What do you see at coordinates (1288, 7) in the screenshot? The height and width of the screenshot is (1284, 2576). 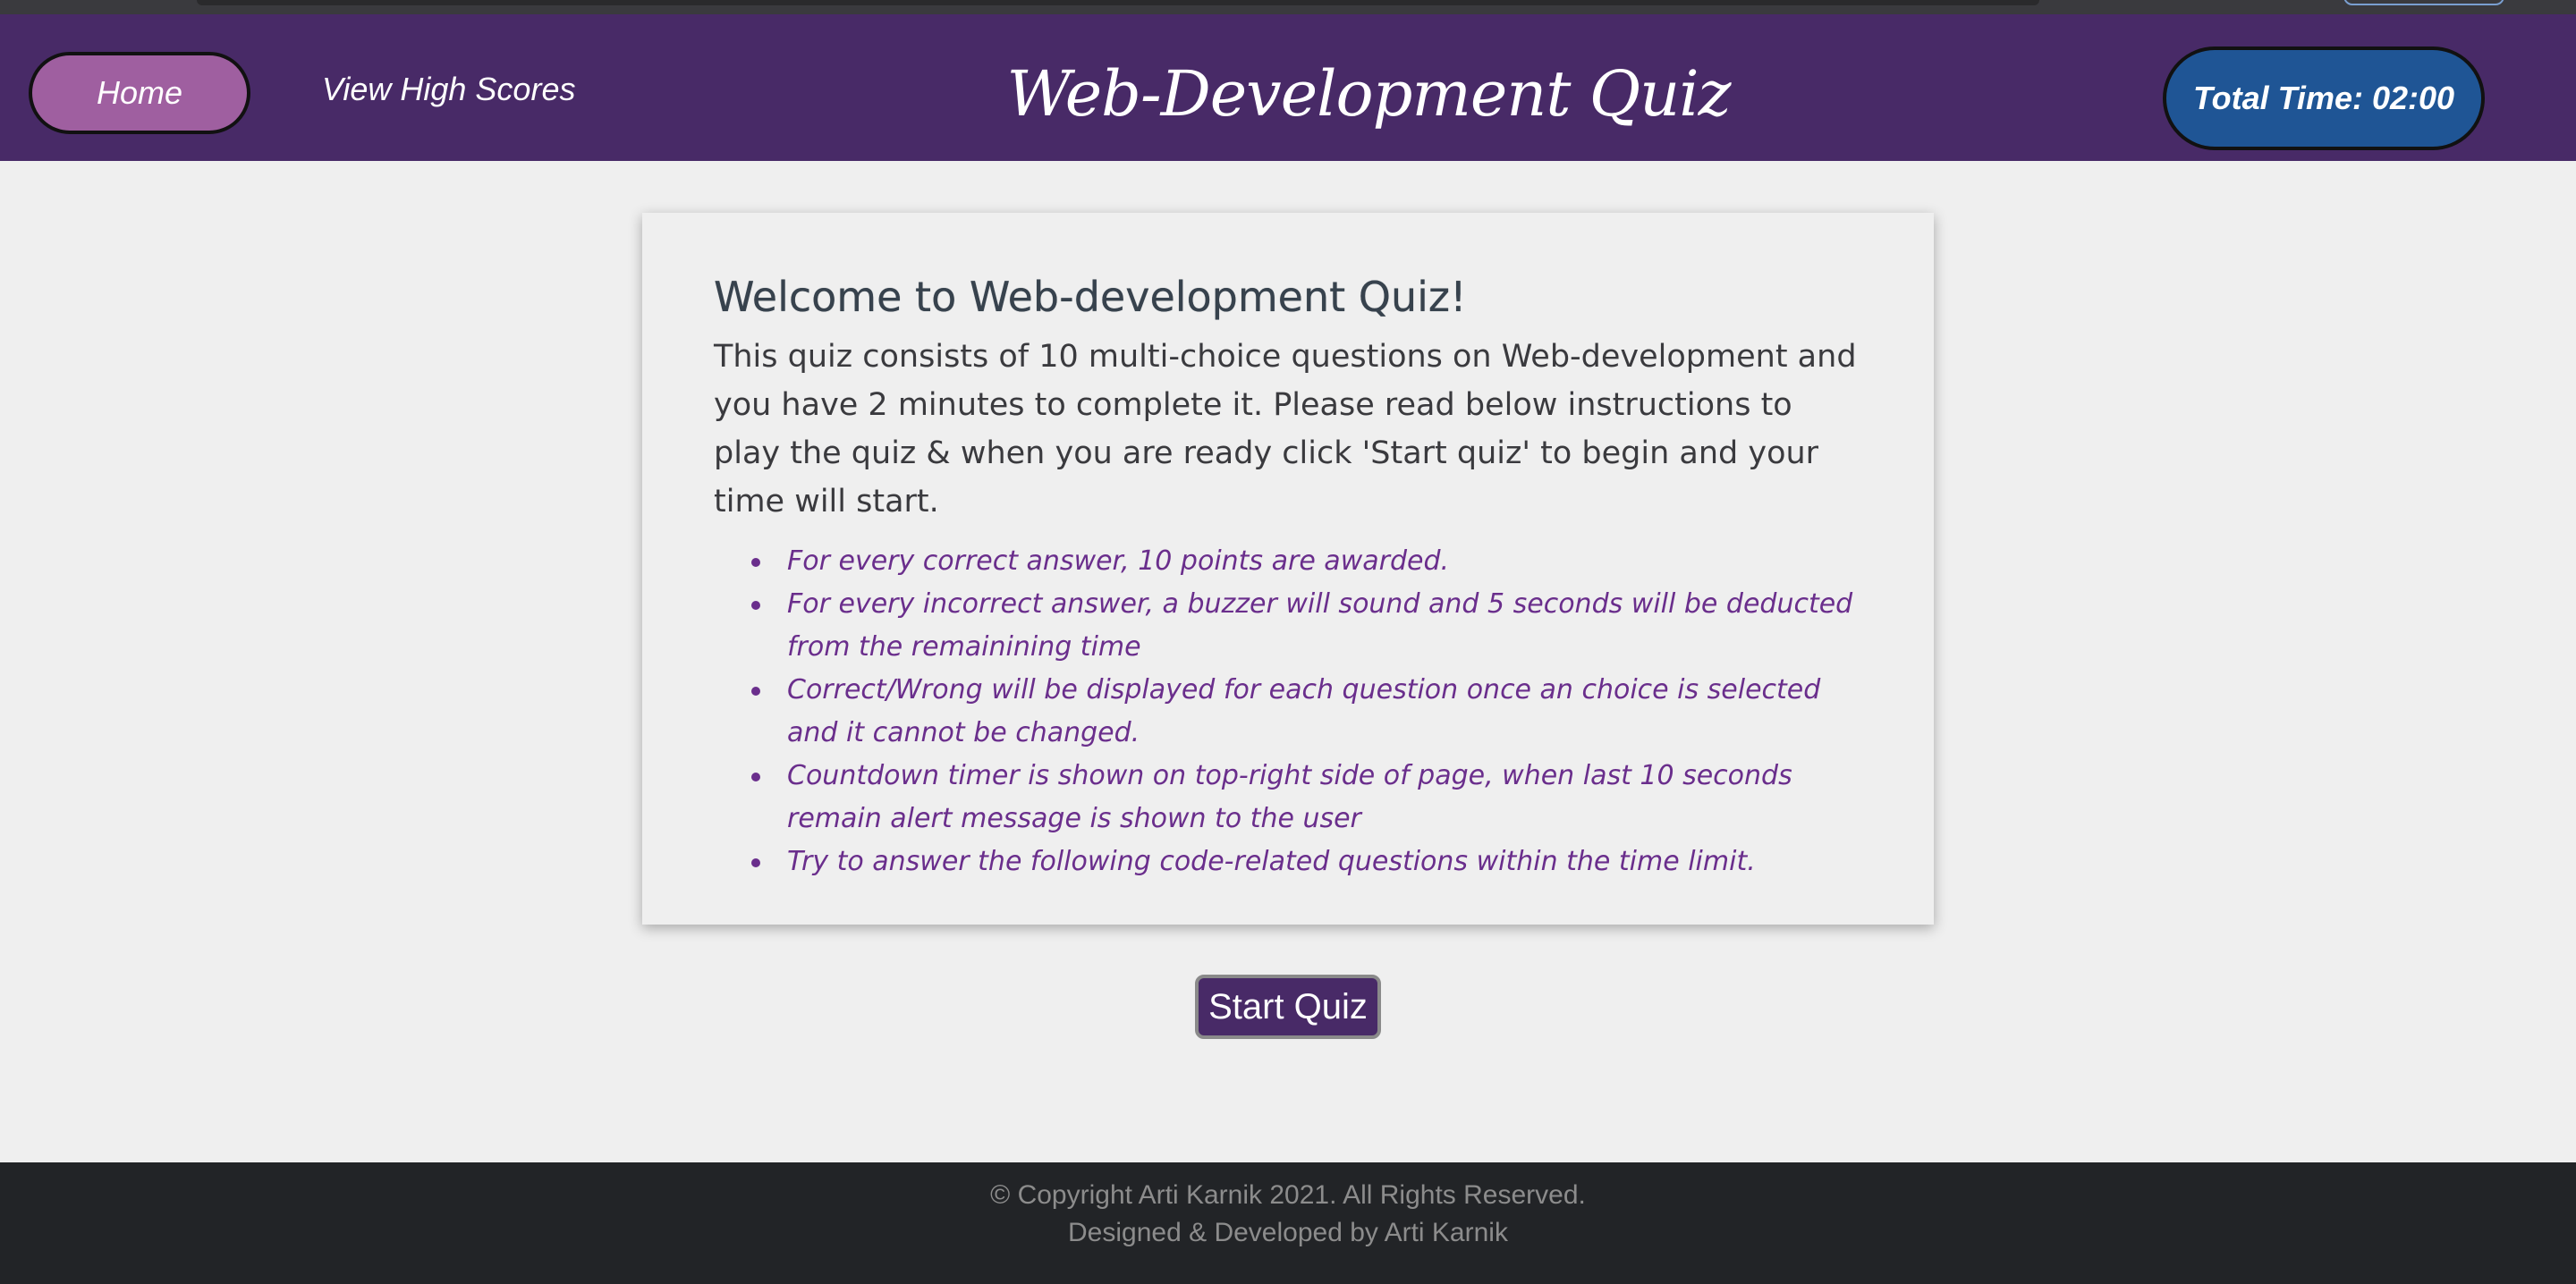 I see `browser-top-strip` at bounding box center [1288, 7].